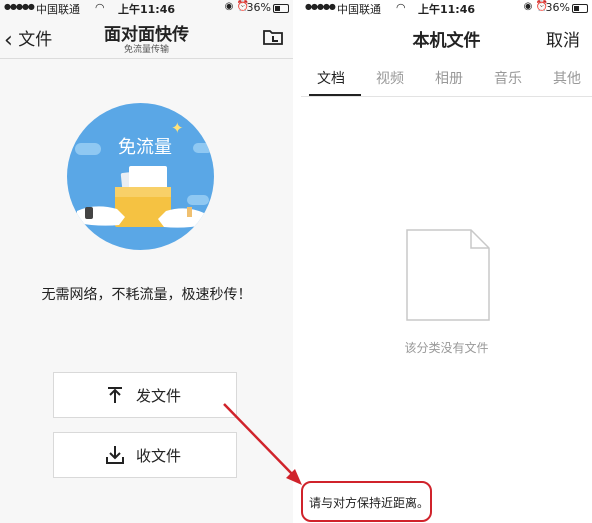 Image resolution: width=592 pixels, height=523 pixels. I want to click on receive-file-button: 收文件, so click(145, 455).